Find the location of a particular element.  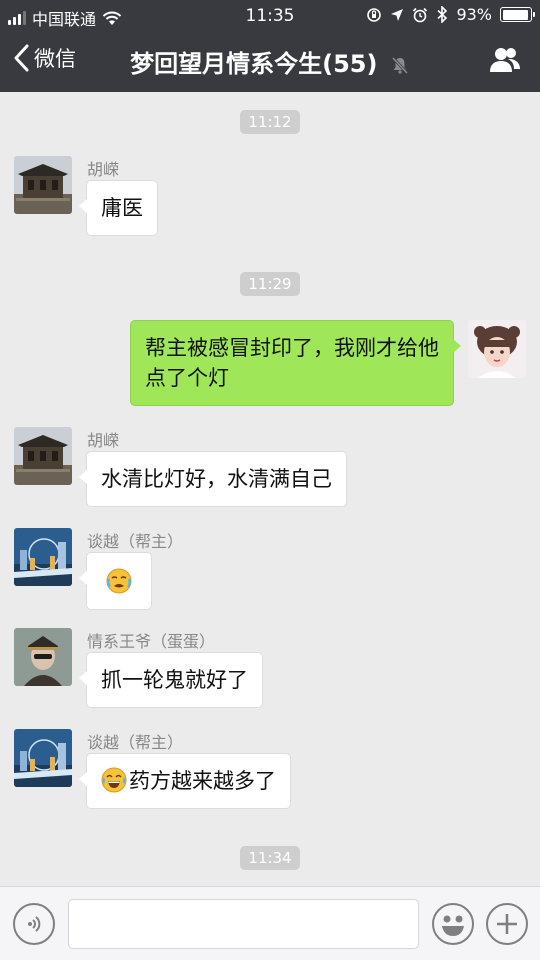

location-arrow-icon is located at coordinates (397, 14).